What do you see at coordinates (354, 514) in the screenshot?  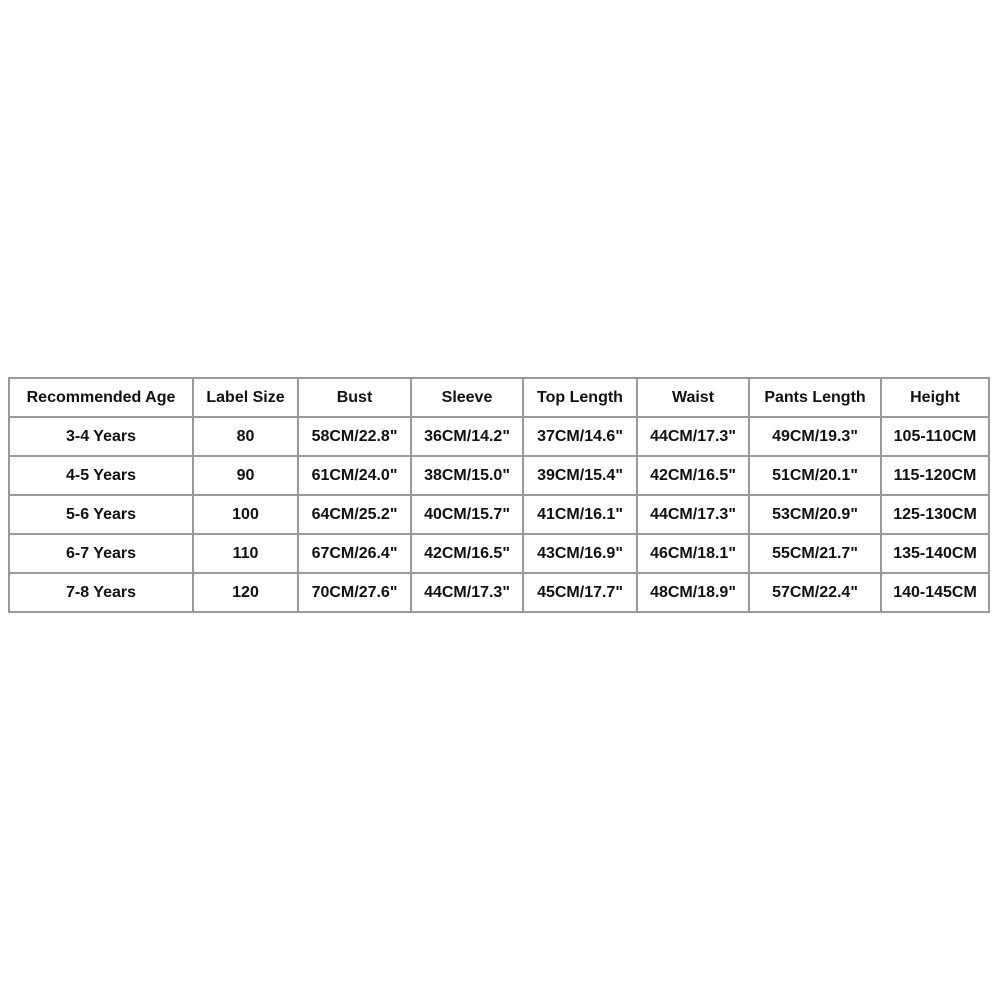 I see `cell-bust: 64CM/25.2"` at bounding box center [354, 514].